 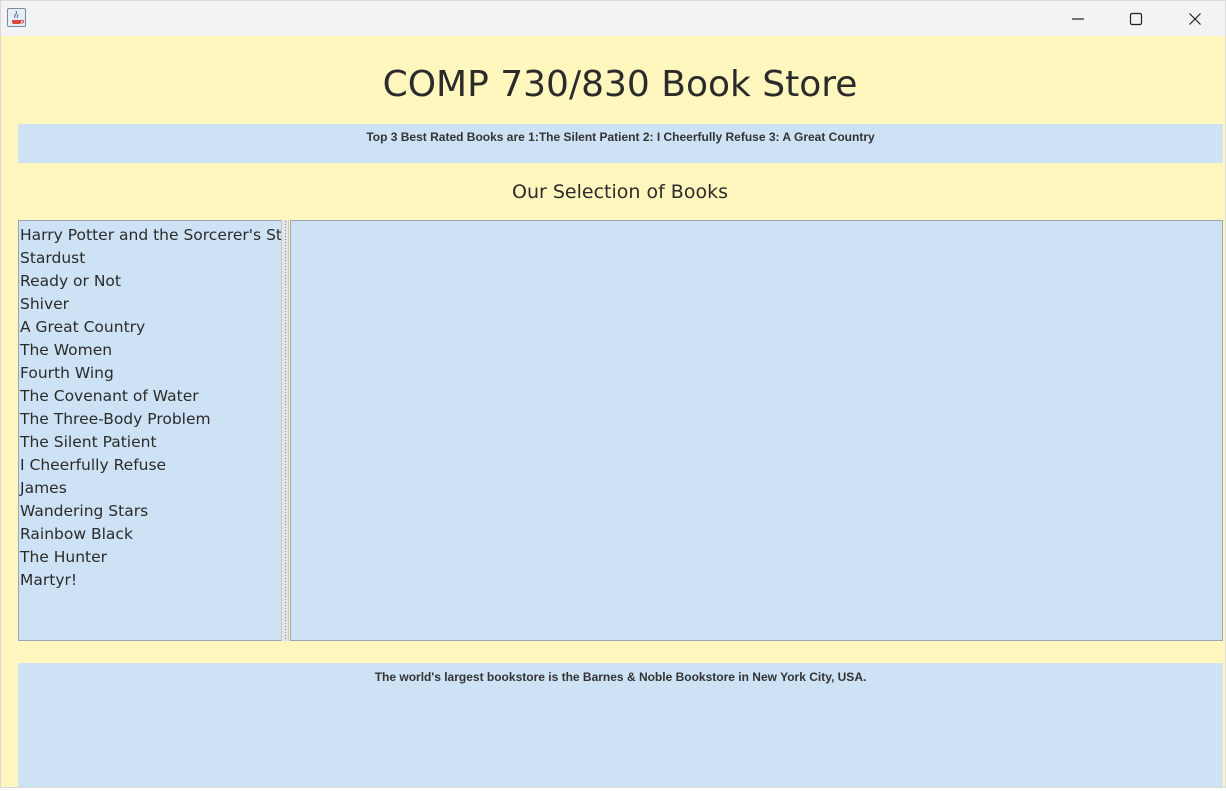 I want to click on maximize-button, so click(x=1136, y=18).